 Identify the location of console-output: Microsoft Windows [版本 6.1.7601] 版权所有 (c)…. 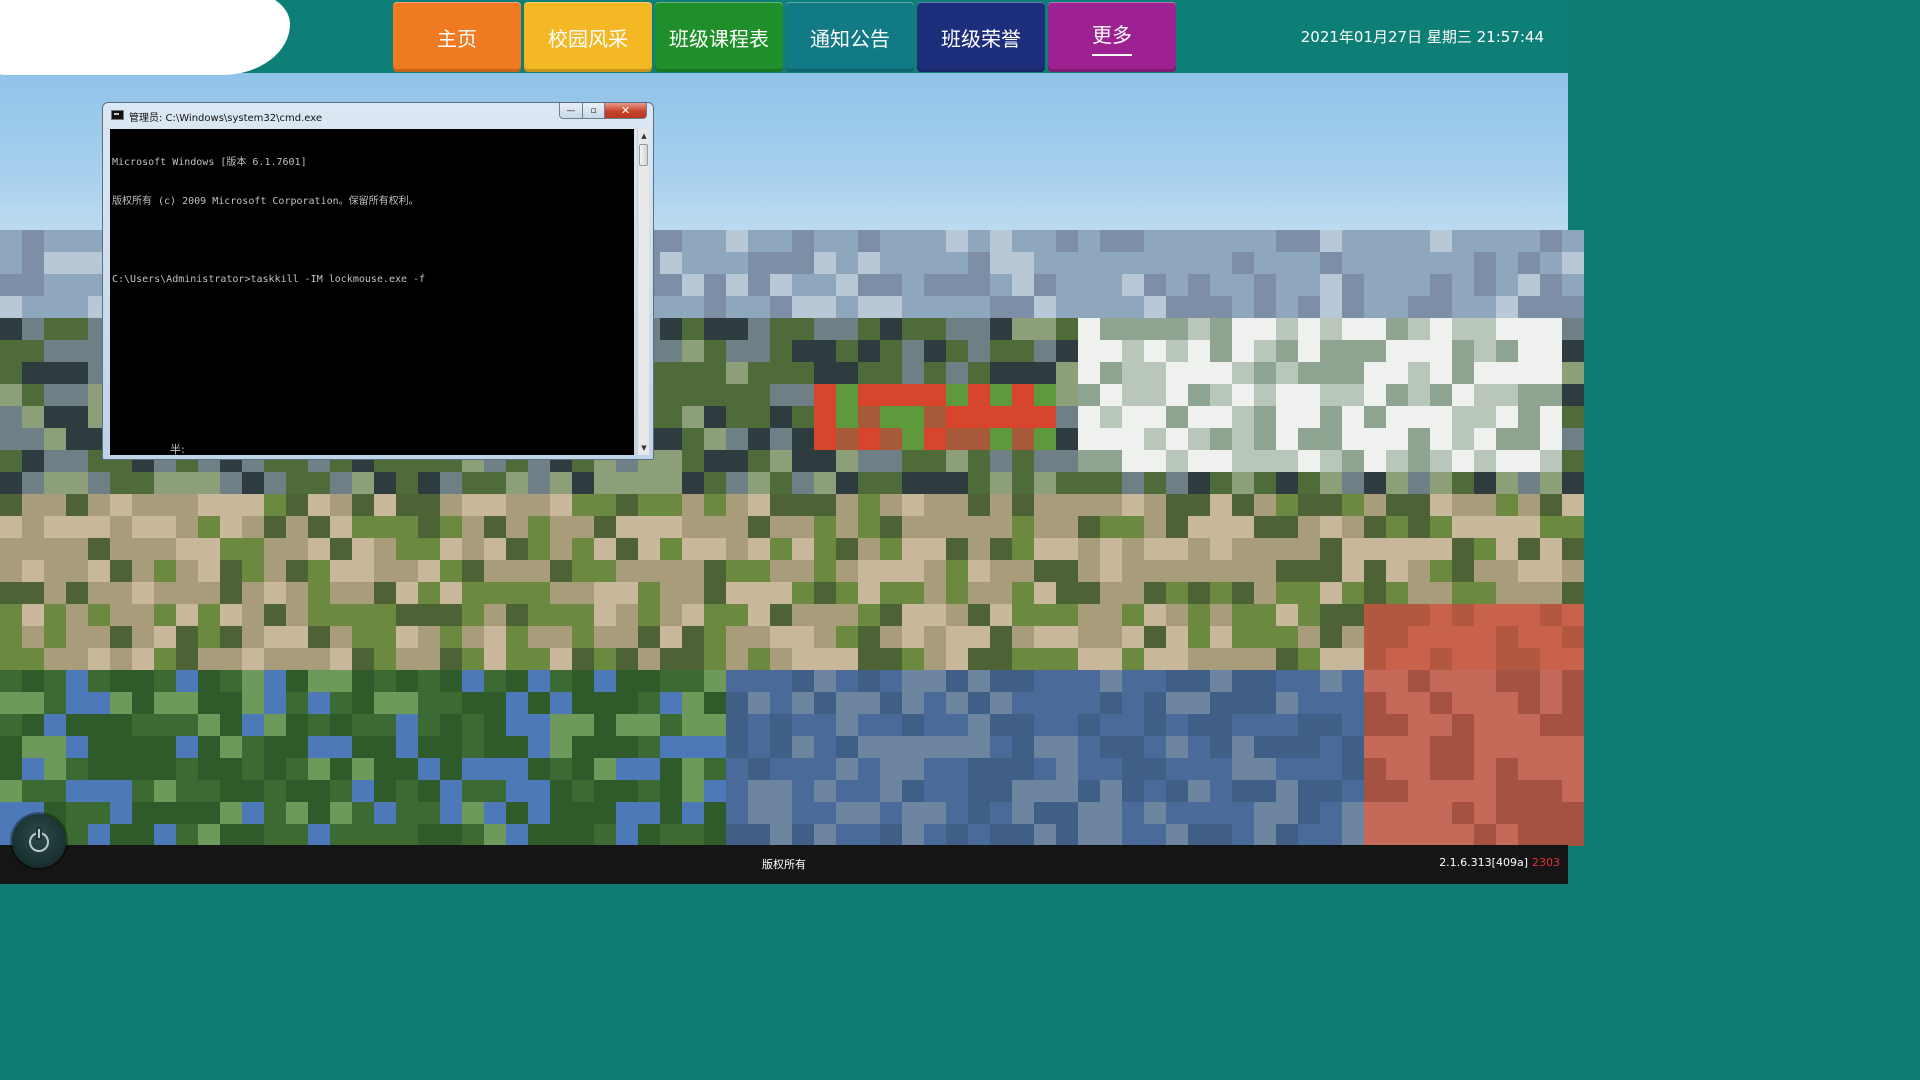
(372, 292).